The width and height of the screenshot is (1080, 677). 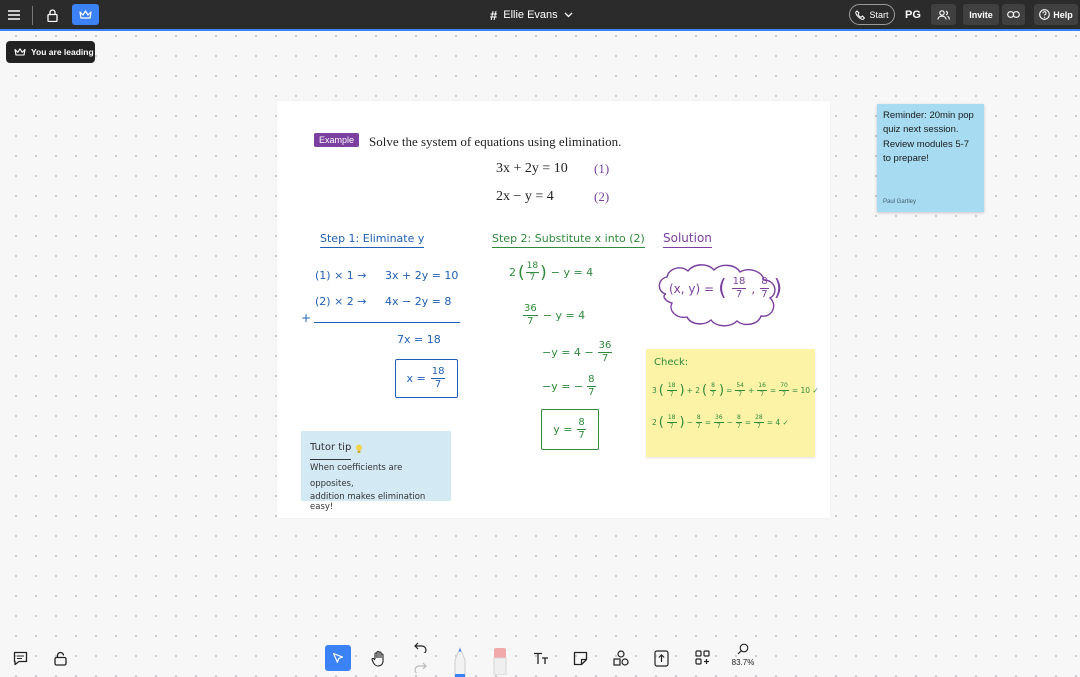 I want to click on step2-result-lhs: y =, so click(x=563, y=429).